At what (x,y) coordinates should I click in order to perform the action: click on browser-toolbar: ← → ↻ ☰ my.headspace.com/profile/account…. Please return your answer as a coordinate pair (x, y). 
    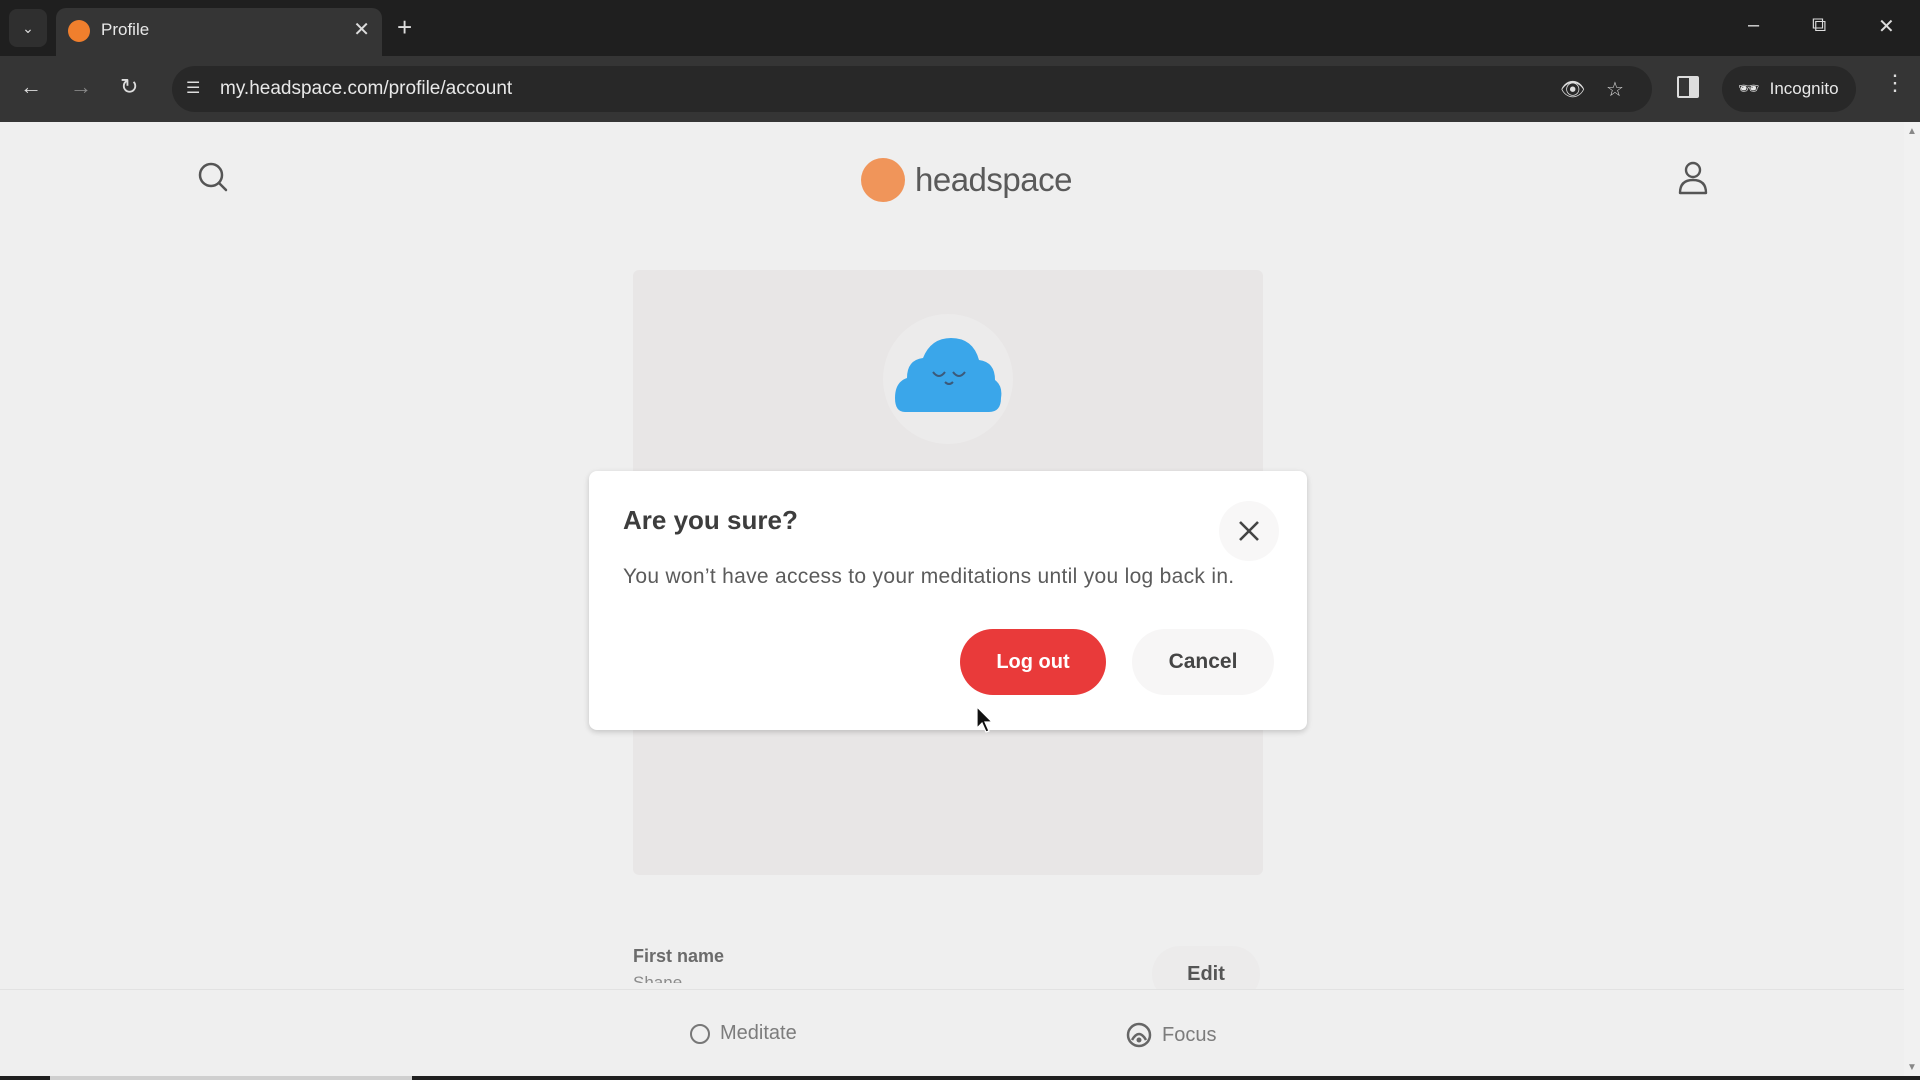
    Looking at the image, I should click on (960, 89).